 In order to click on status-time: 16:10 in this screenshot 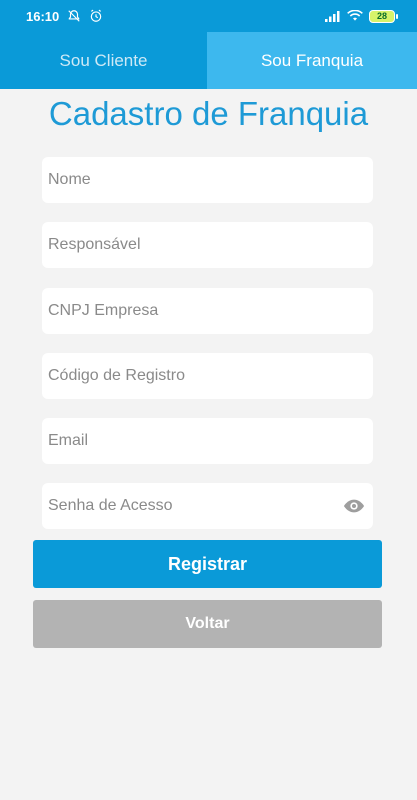, I will do `click(43, 16)`.